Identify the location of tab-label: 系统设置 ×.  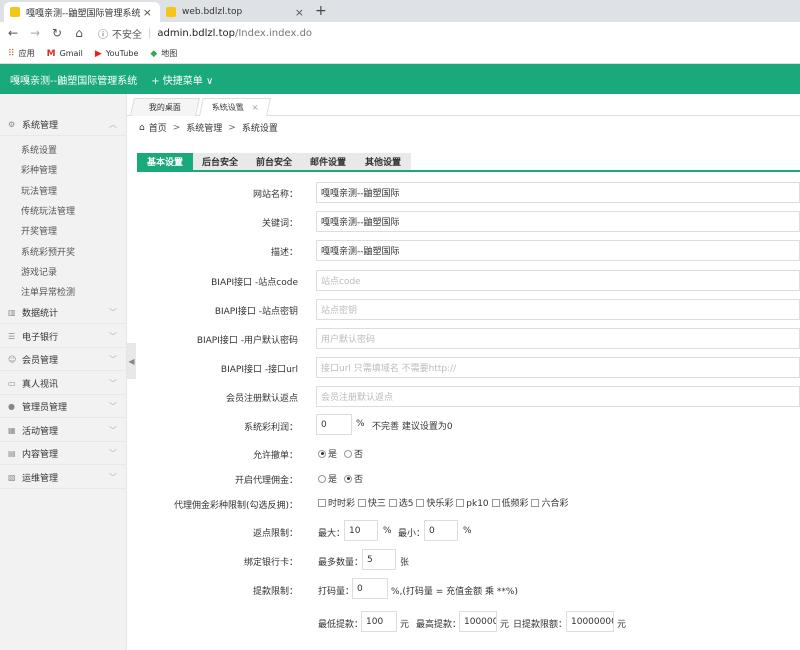
(235, 107).